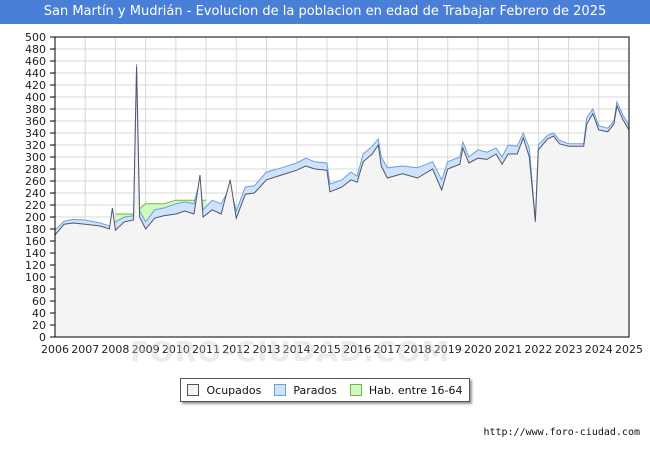  I want to click on legend: Ocupados Parados Hab. entre 16-64, so click(325, 390).